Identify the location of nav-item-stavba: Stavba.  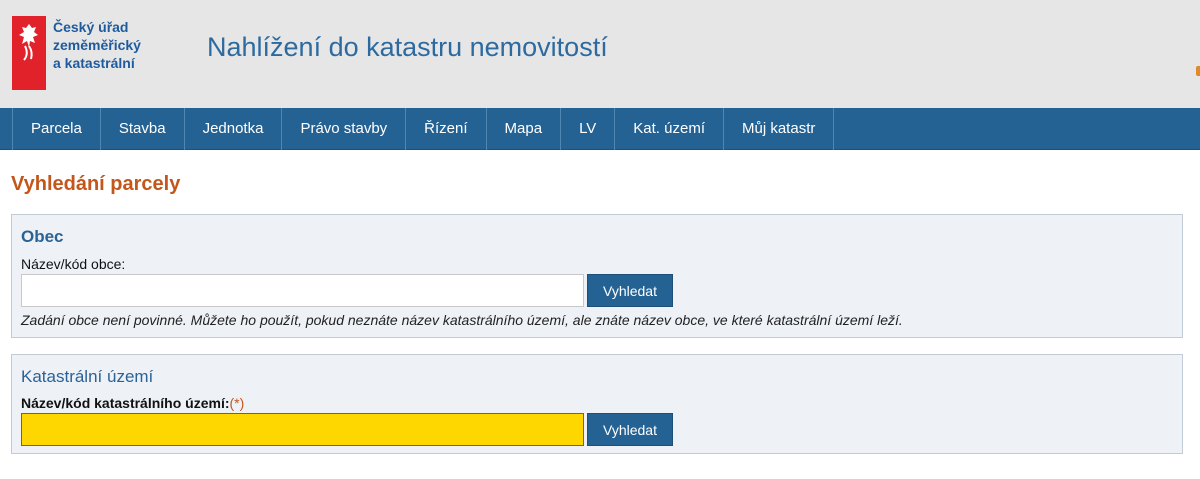
(143, 129).